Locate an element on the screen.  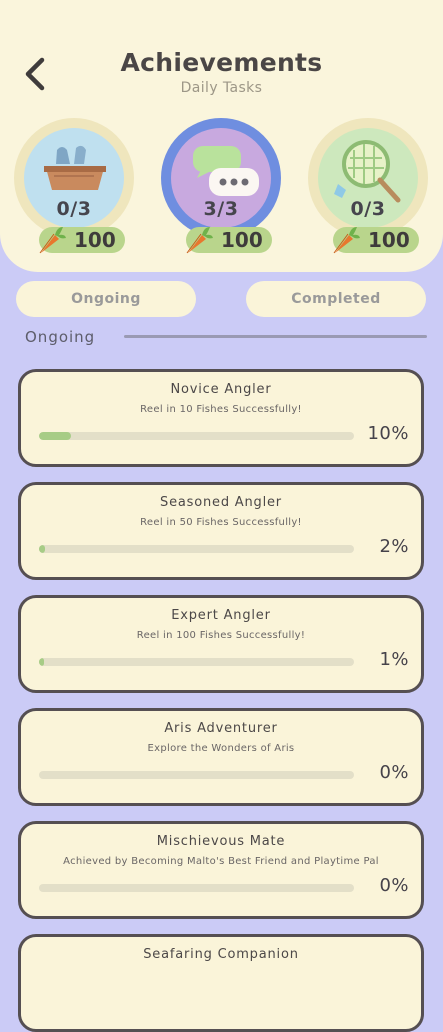
achievement-title: Seasoned Angler is located at coordinates (221, 502).